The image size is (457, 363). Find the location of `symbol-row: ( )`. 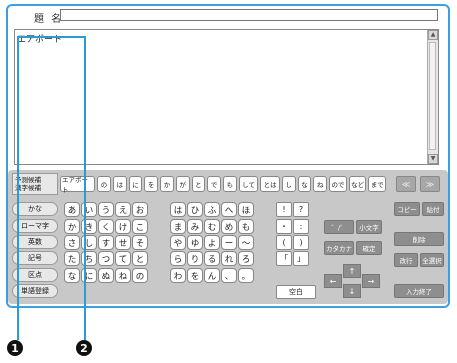

symbol-row: ( ) is located at coordinates (292, 242).